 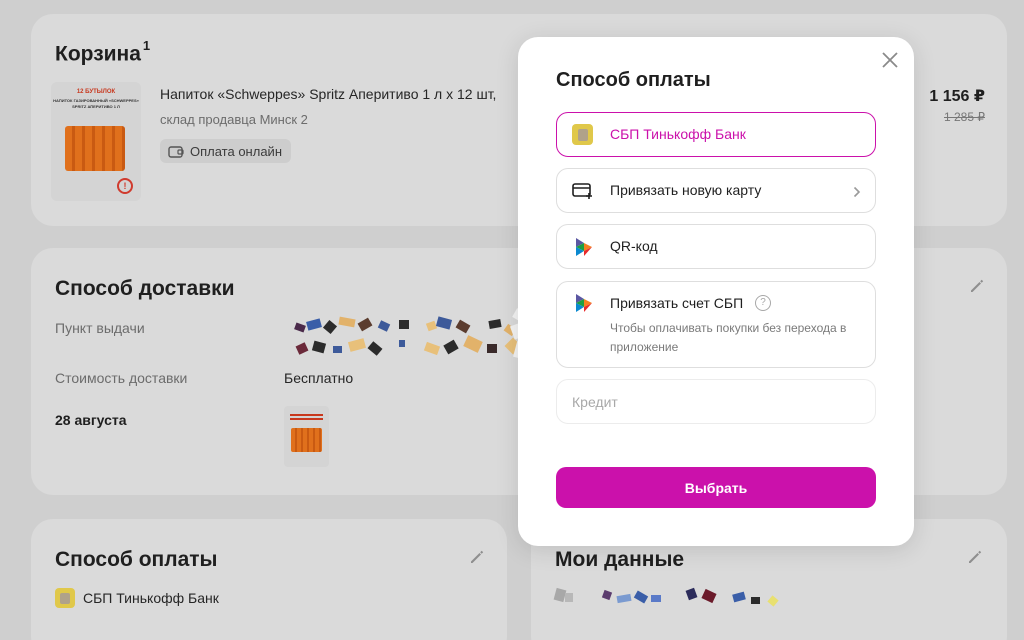 What do you see at coordinates (716, 134) in the screenshot?
I see `payment-option-sbp-tinkoff: СБП Тинькофф Банк` at bounding box center [716, 134].